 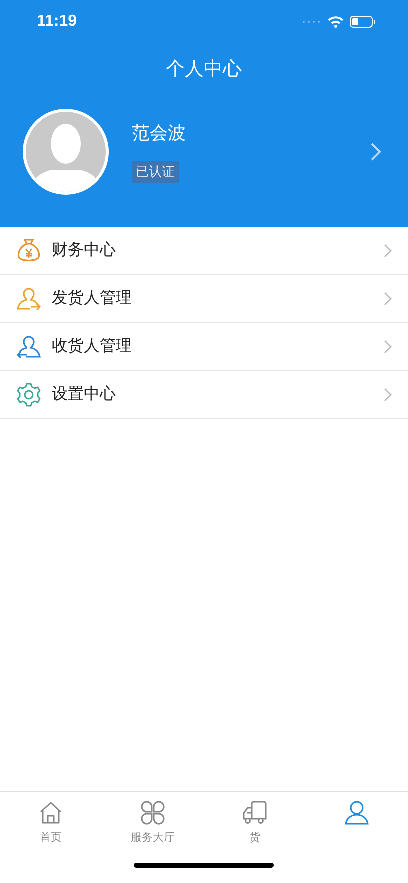 What do you see at coordinates (204, 152) in the screenshot?
I see `profile-row: 范会波 已认证` at bounding box center [204, 152].